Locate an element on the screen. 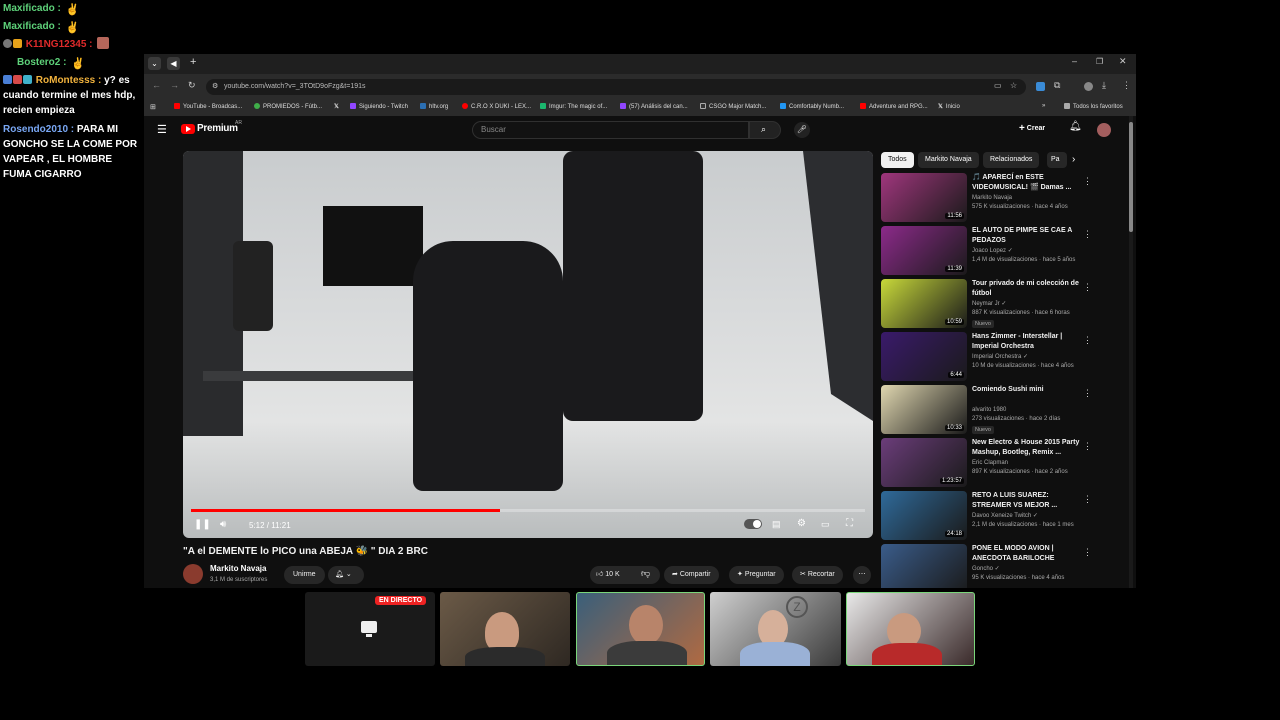 The width and height of the screenshot is (1280, 720). site-info-icon: ⚙ is located at coordinates (215, 87).